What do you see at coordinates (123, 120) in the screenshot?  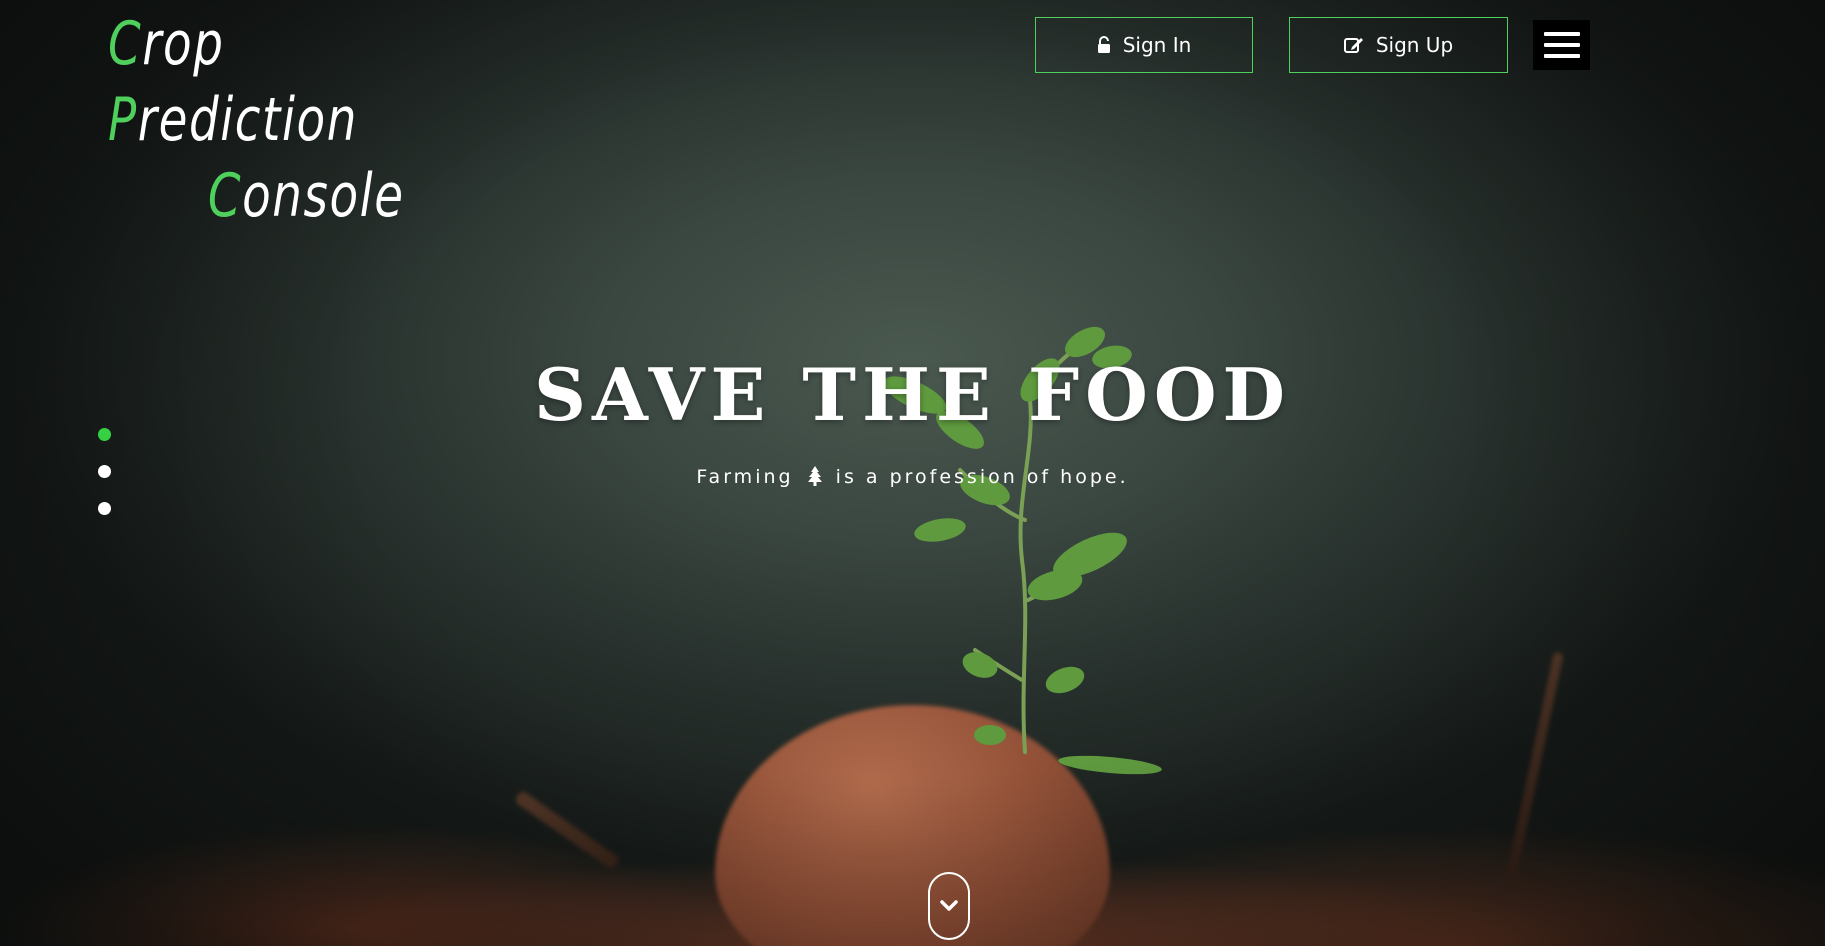 I see `logo-initial: P` at bounding box center [123, 120].